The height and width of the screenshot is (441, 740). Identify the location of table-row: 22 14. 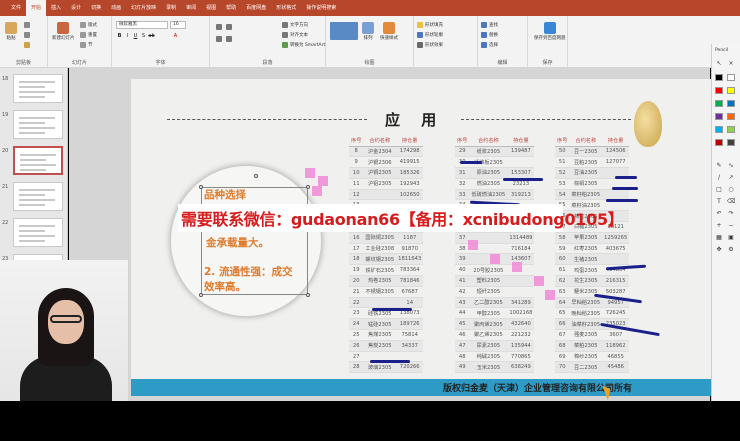
(386, 303).